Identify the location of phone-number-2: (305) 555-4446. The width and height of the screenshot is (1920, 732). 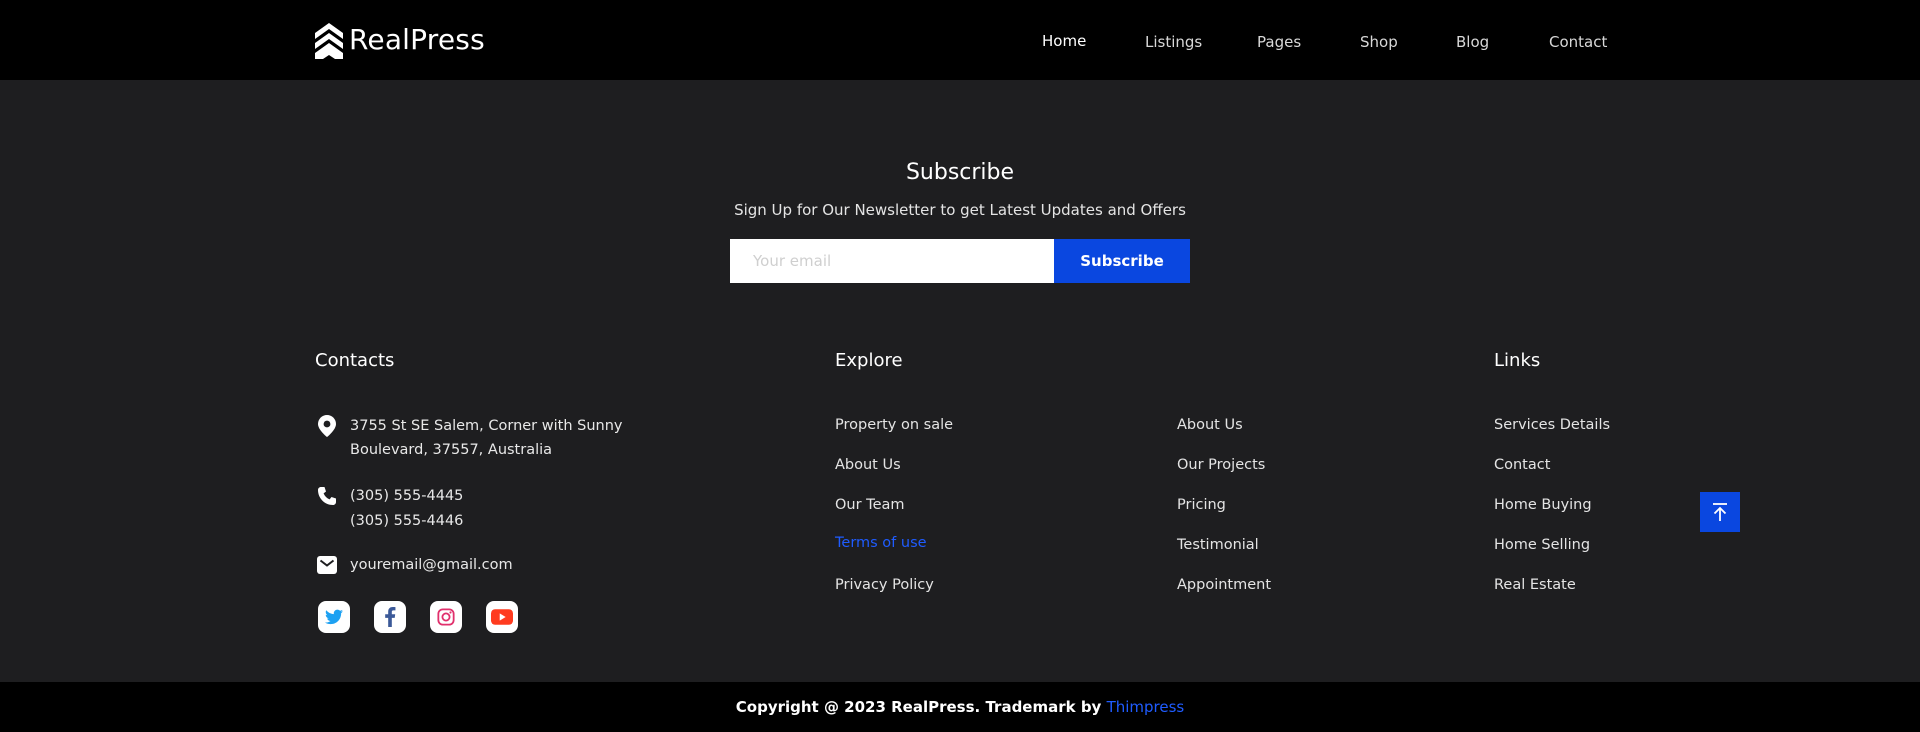
(406, 521).